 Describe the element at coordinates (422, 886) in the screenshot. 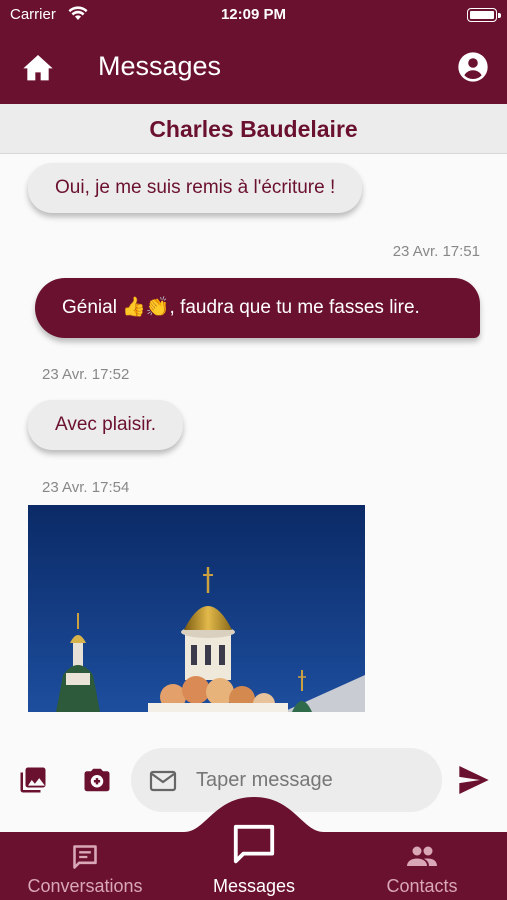

I see `nav-label: Contacts` at that location.